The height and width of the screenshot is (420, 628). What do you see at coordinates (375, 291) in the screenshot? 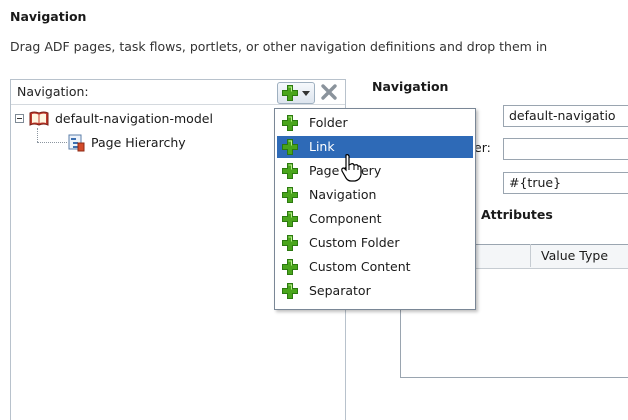
I see `menu-item-separator: Separator` at bounding box center [375, 291].